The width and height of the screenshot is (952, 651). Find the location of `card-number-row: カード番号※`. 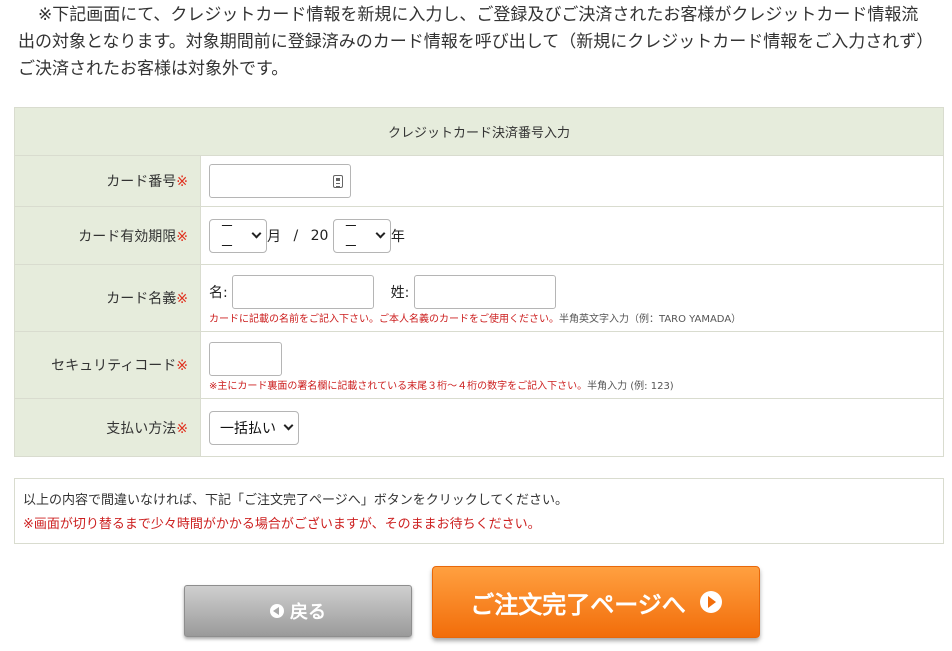

card-number-row: カード番号※ is located at coordinates (479, 181).